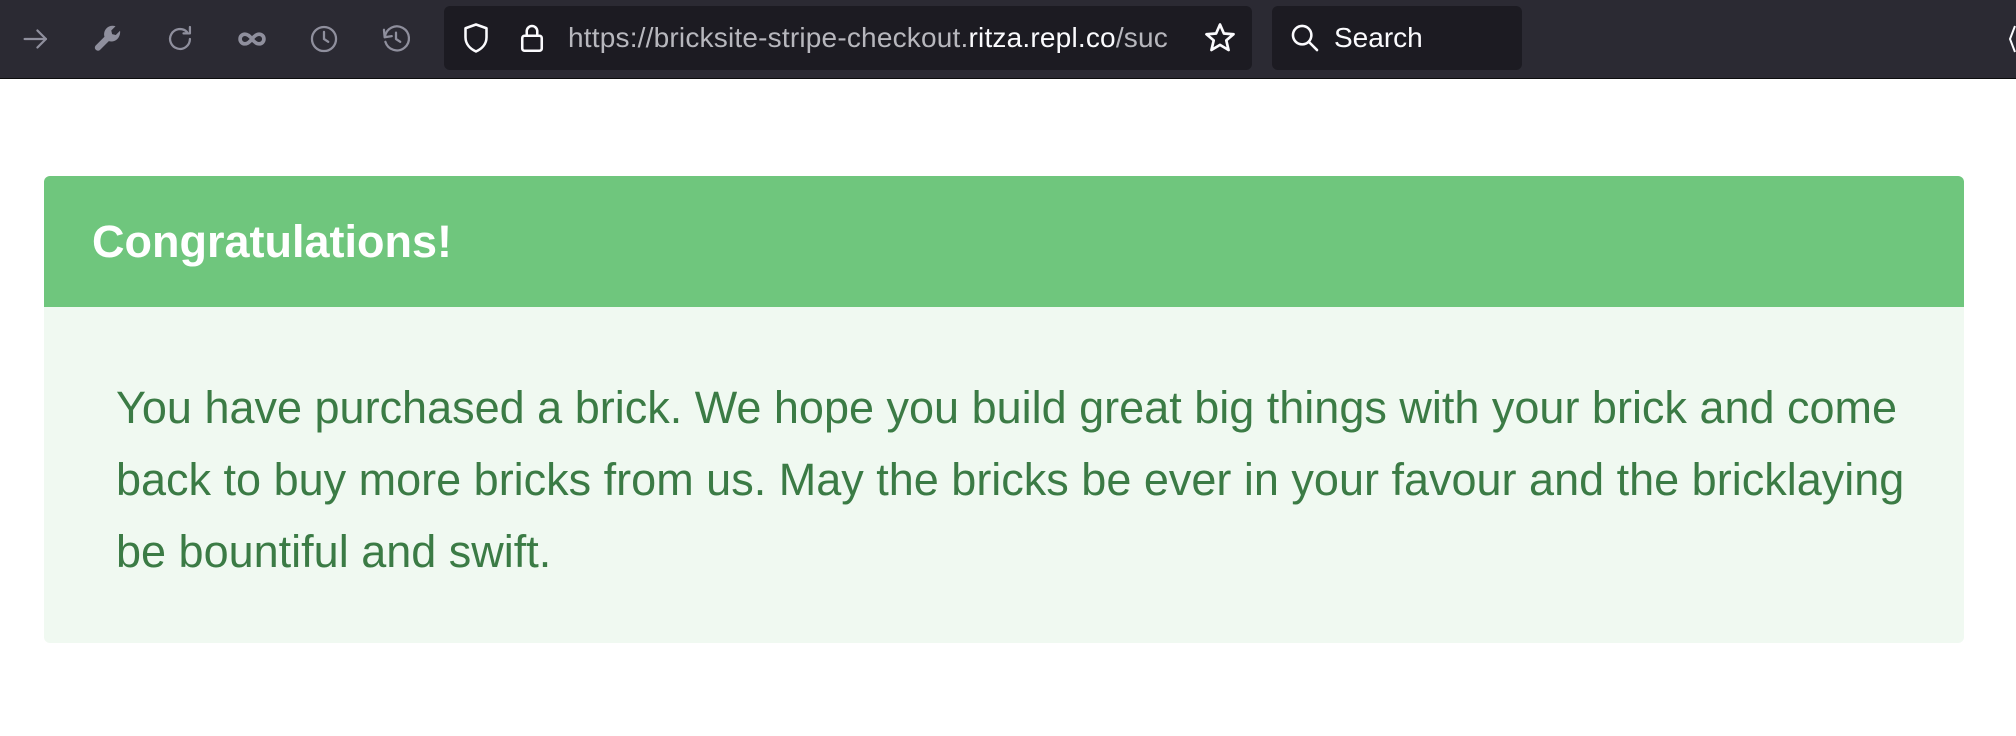 Image resolution: width=2016 pixels, height=736 pixels. I want to click on infinity-icon, so click(252, 39).